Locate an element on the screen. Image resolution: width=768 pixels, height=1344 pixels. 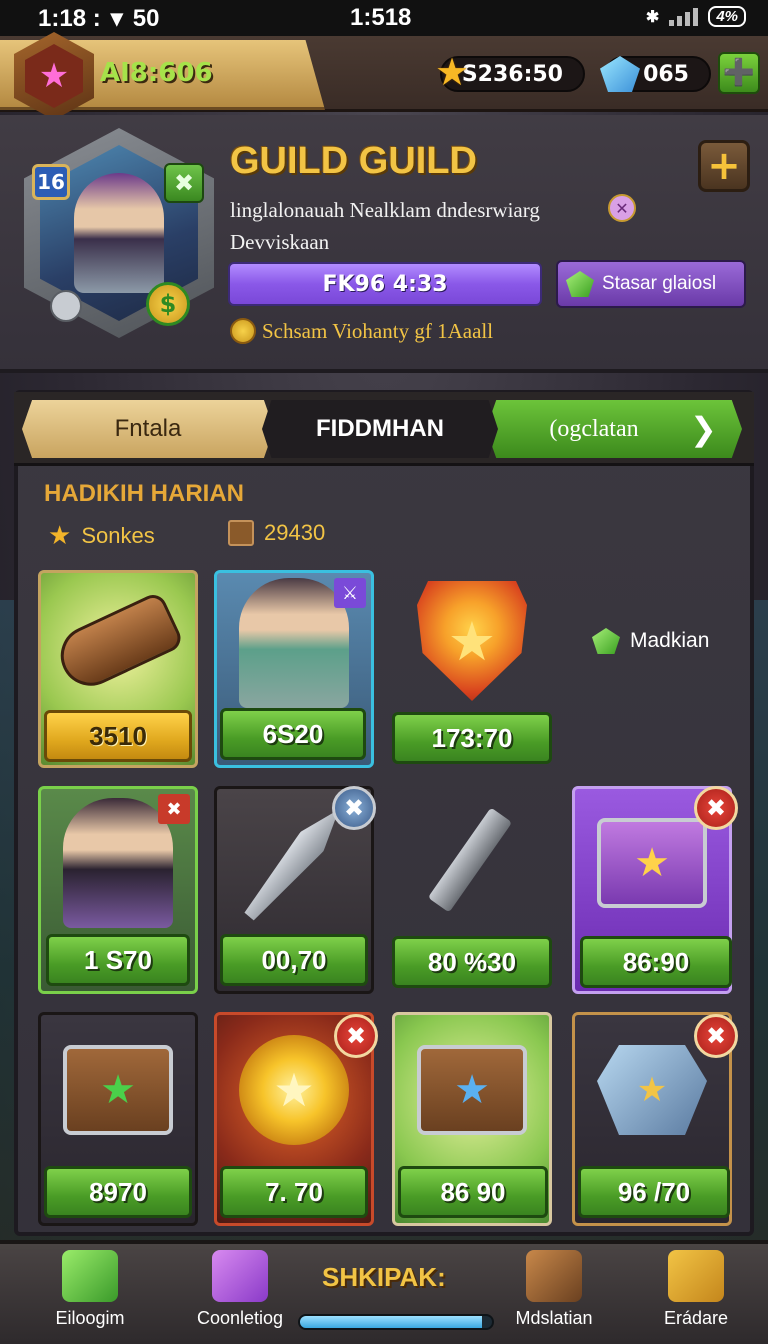
price-label: 3510 is located at coordinates (118, 735).